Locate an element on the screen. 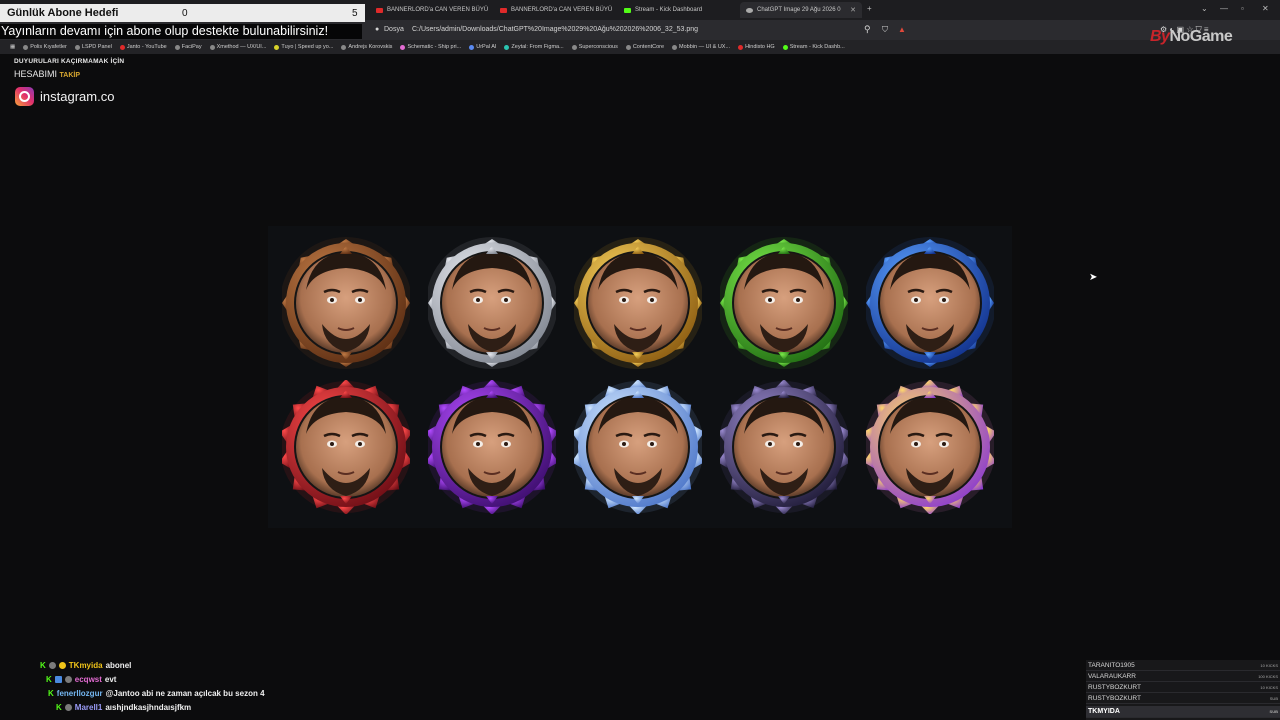 The width and height of the screenshot is (1280, 720). chat-text: @Jantoo abi ne zaman açılcak bu sezon 4 is located at coordinates (185, 693).